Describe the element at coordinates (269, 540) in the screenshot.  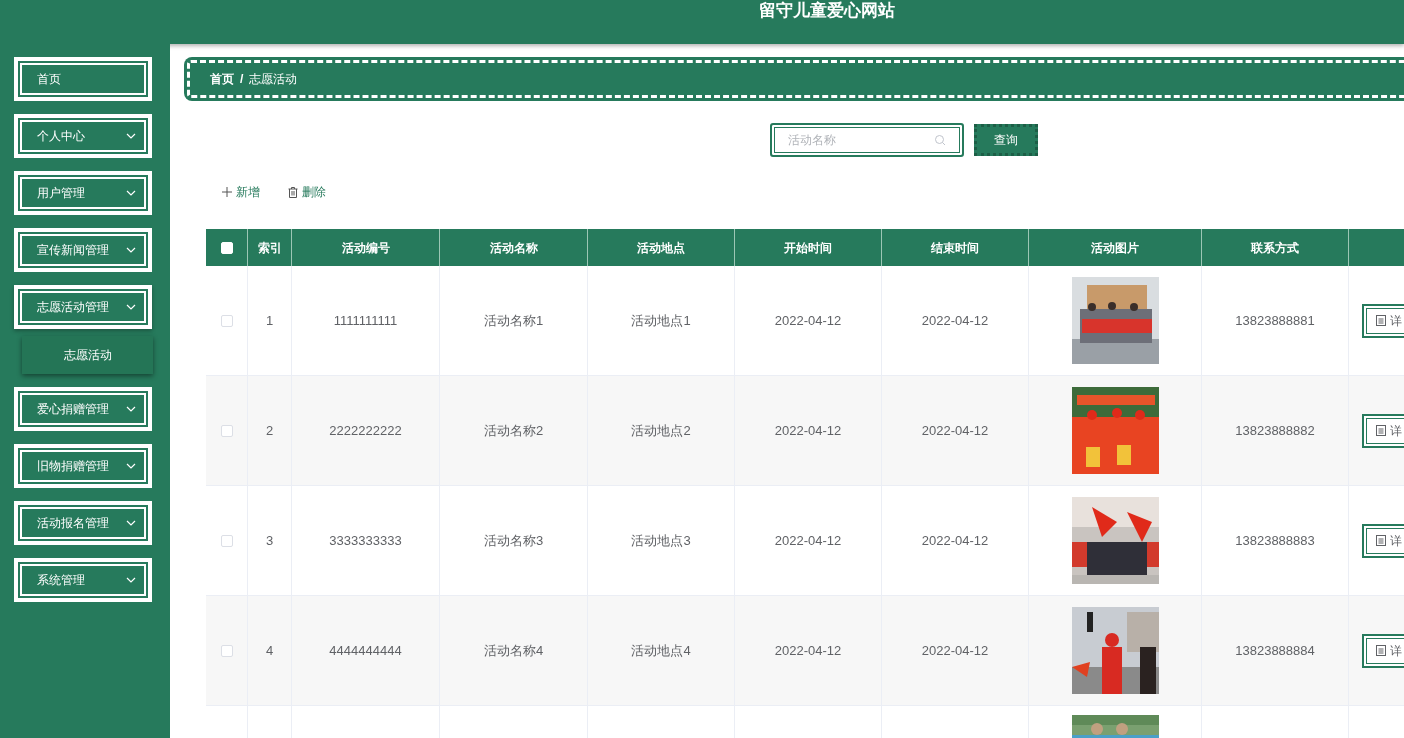
I see `table-cell-text: 3` at that location.